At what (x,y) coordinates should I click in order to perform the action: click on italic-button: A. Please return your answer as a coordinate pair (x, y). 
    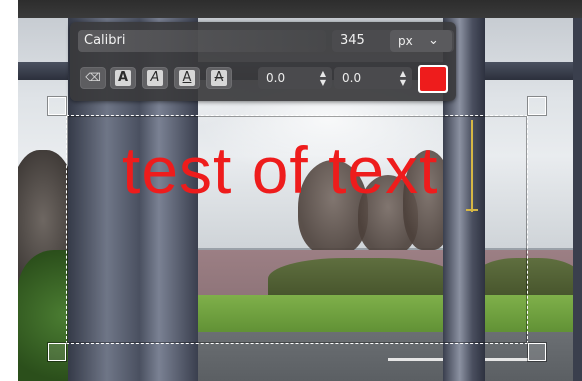
    Looking at the image, I should click on (155, 78).